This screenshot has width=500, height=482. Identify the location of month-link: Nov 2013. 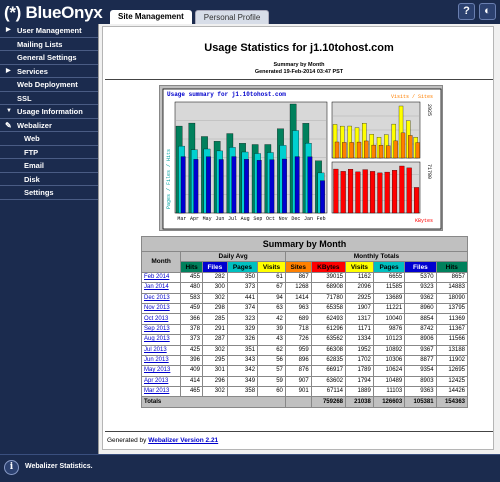
(157, 308).